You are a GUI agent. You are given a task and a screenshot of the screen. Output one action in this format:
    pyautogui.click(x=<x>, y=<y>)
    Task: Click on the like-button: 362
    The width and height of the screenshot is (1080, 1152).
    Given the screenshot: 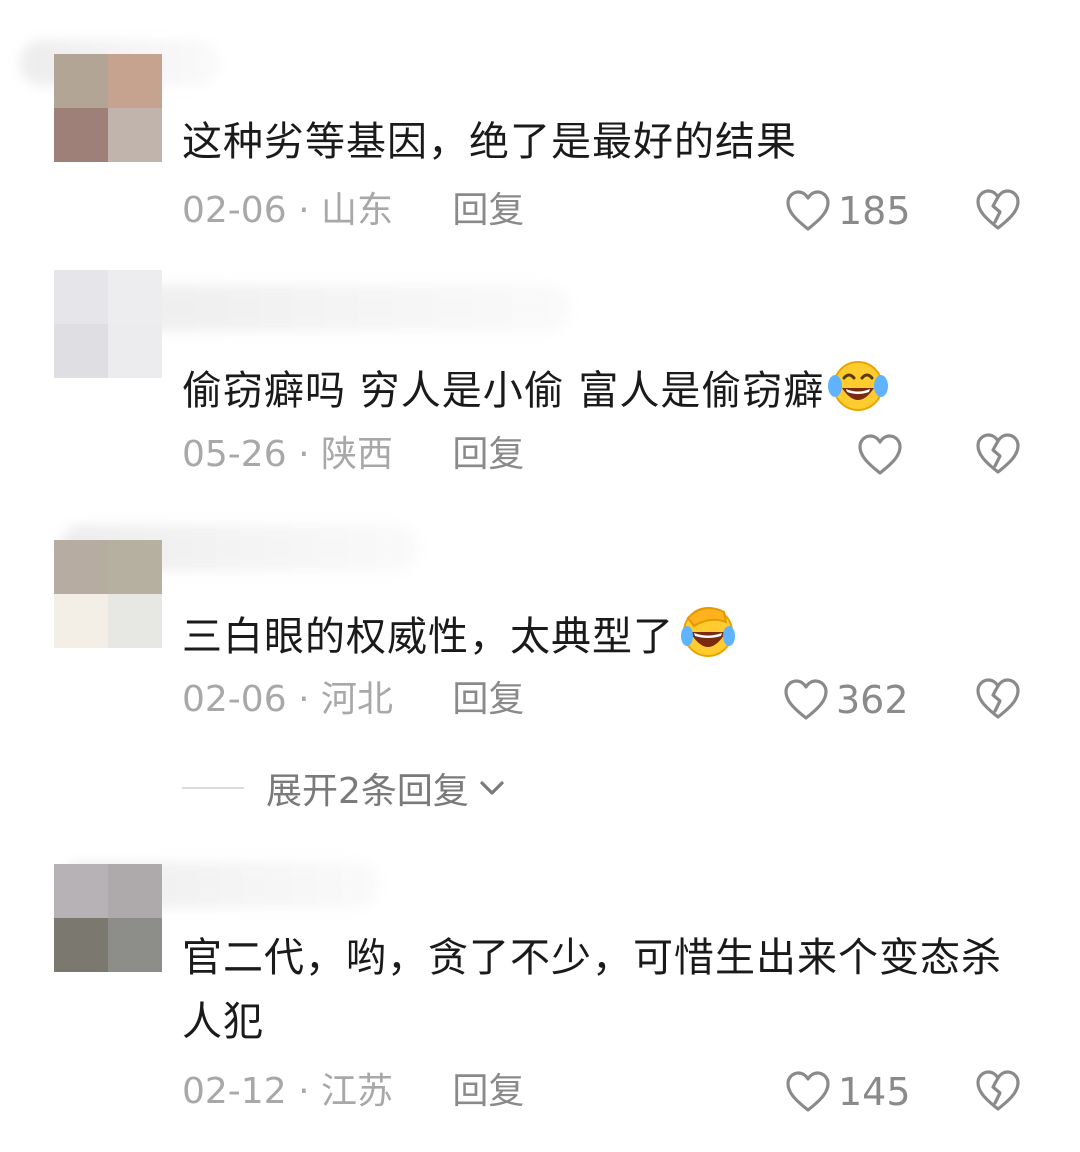 What is the action you would take?
    pyautogui.click(x=845, y=700)
    